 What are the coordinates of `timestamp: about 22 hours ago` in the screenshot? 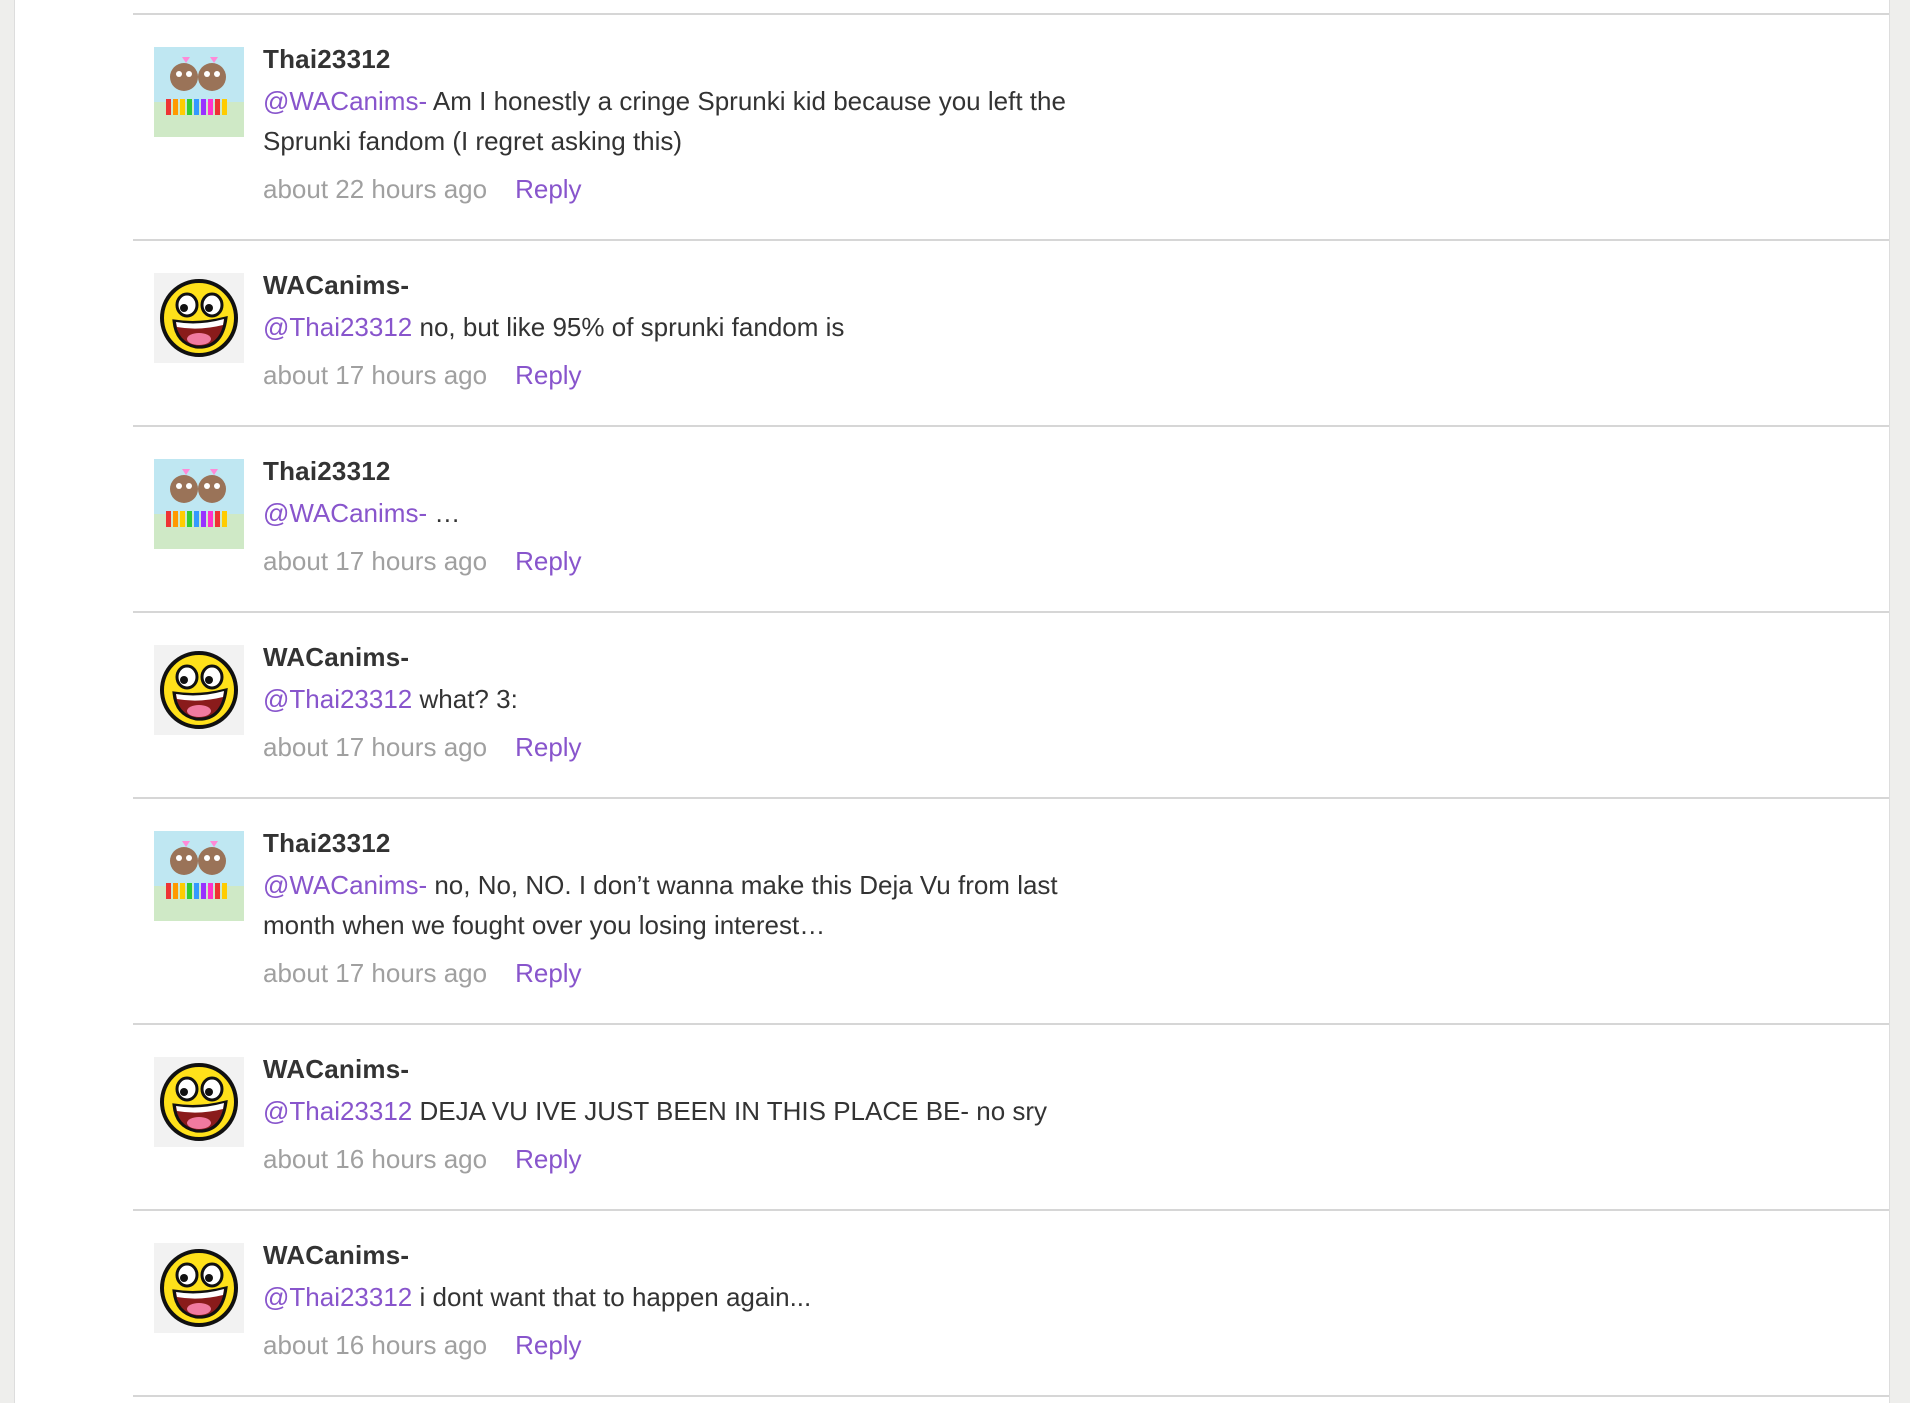 It's located at (375, 189).